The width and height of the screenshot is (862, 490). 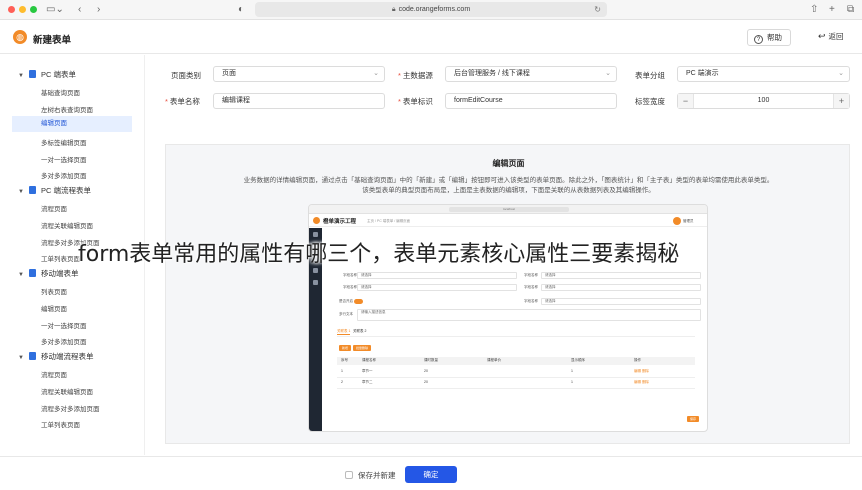 I want to click on sidebar-item: 编辑页面, so click(x=54, y=308).